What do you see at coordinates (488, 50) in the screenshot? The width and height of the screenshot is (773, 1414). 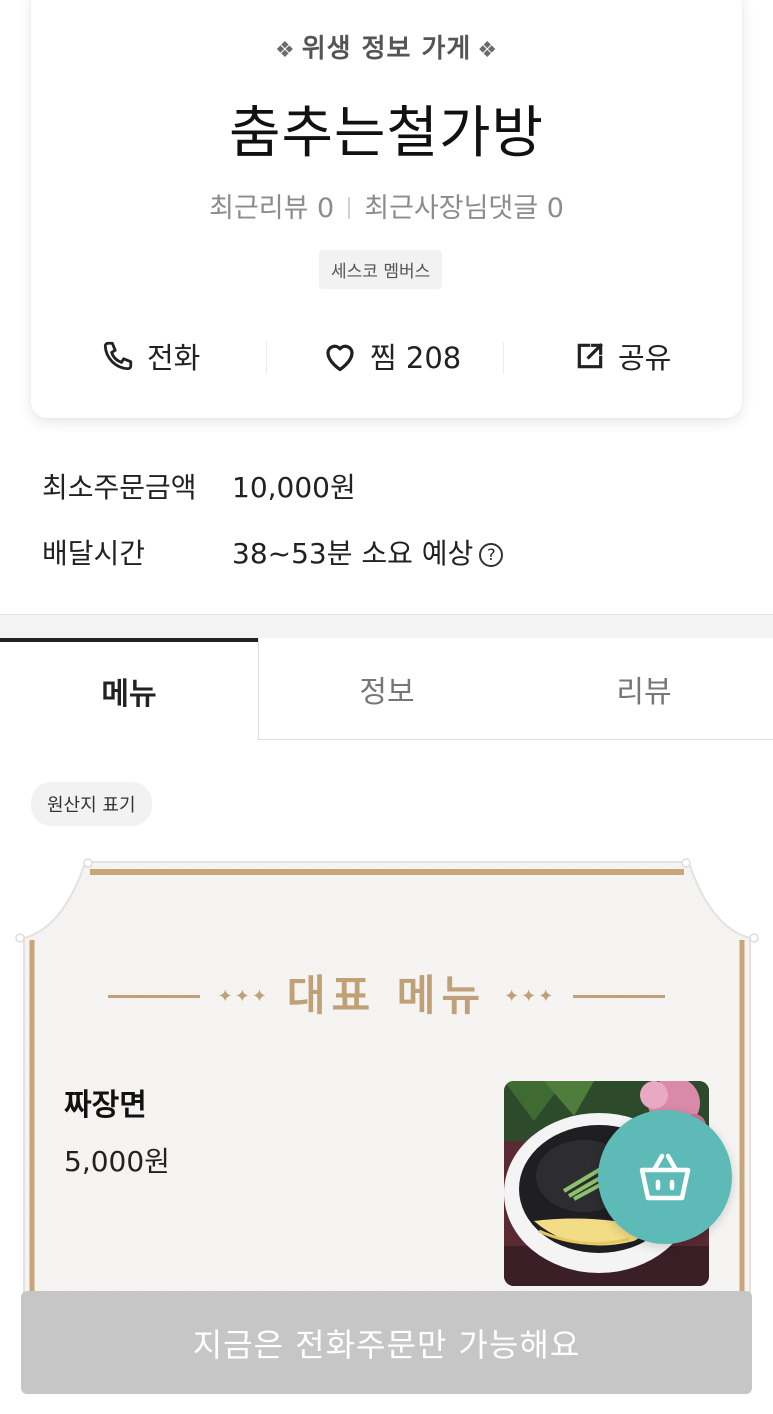 I see `leaf-right-icon: ❖` at bounding box center [488, 50].